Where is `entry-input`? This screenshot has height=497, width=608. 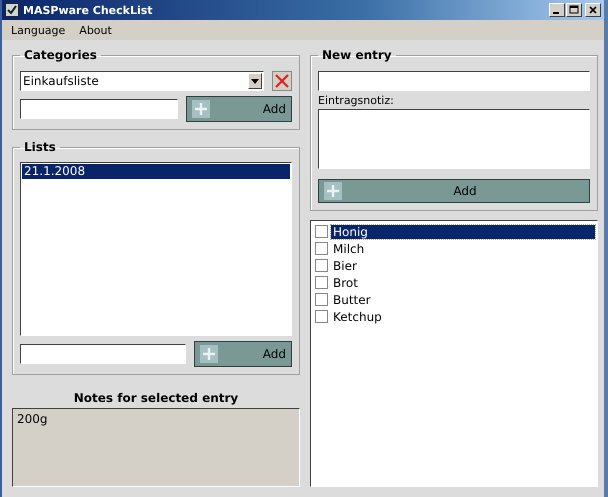 entry-input is located at coordinates (454, 81).